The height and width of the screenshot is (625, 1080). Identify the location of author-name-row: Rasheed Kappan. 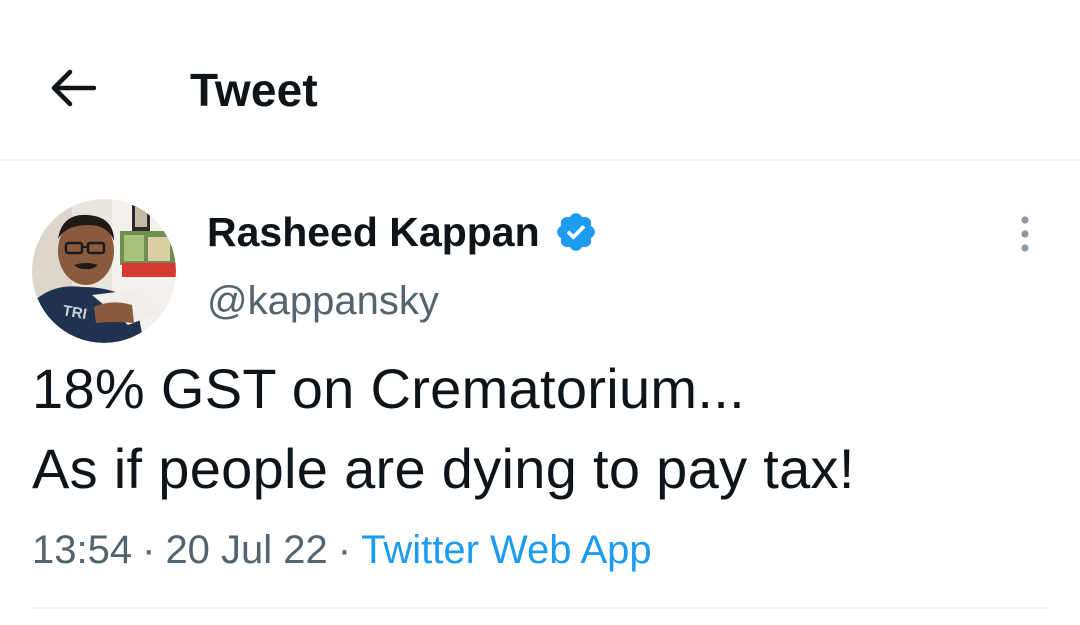
(403, 232).